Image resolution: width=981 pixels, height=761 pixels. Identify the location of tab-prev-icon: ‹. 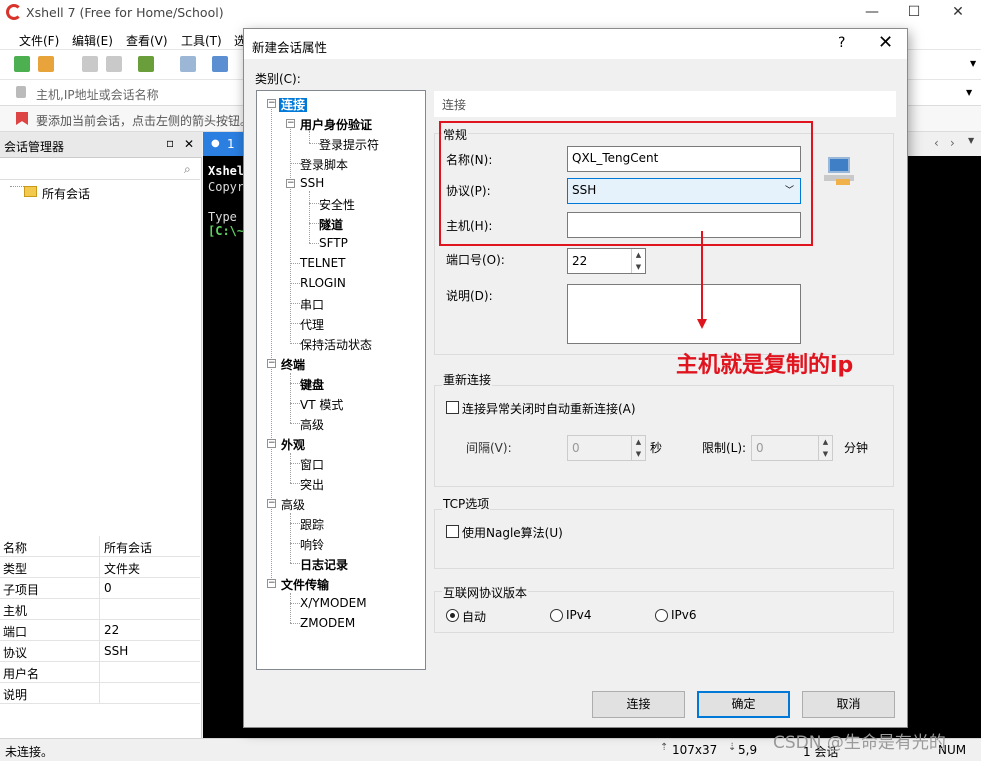
(936, 143).